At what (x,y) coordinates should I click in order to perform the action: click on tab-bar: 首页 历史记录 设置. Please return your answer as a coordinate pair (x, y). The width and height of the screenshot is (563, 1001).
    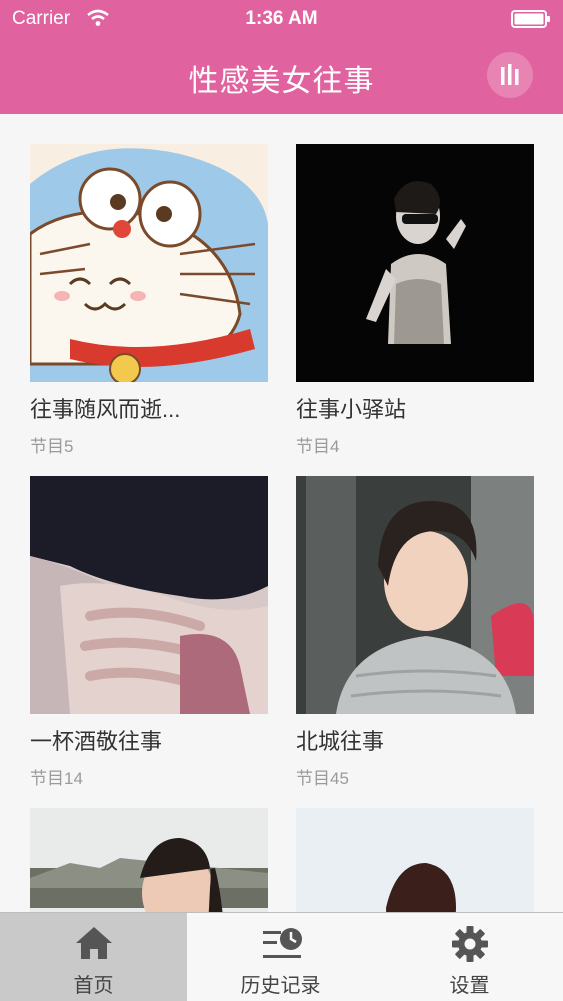
    Looking at the image, I should click on (281, 956).